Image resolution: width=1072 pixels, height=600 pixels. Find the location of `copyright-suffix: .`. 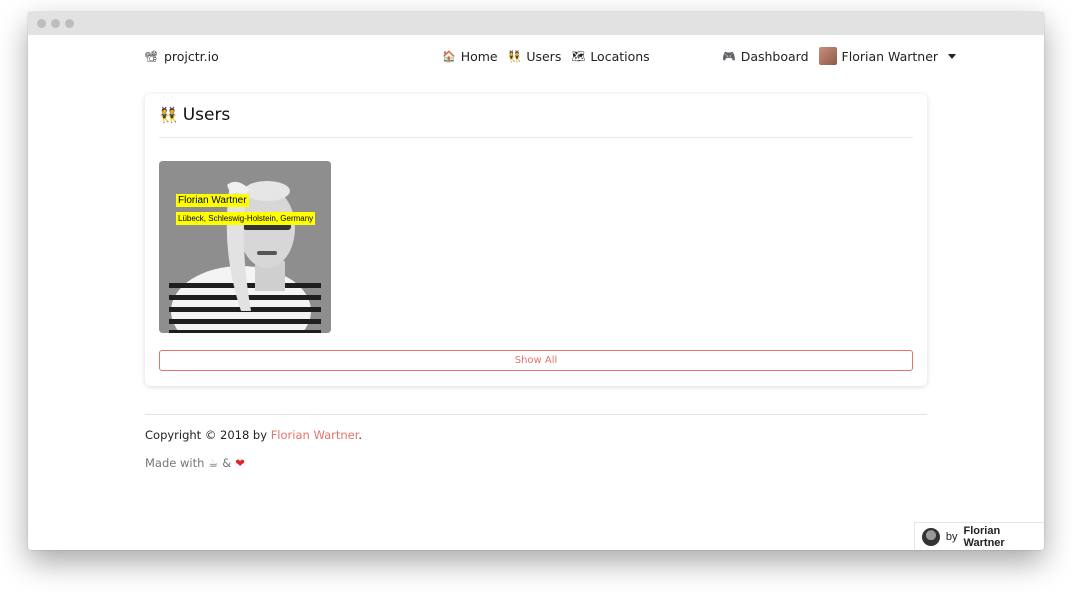

copyright-suffix: . is located at coordinates (360, 435).